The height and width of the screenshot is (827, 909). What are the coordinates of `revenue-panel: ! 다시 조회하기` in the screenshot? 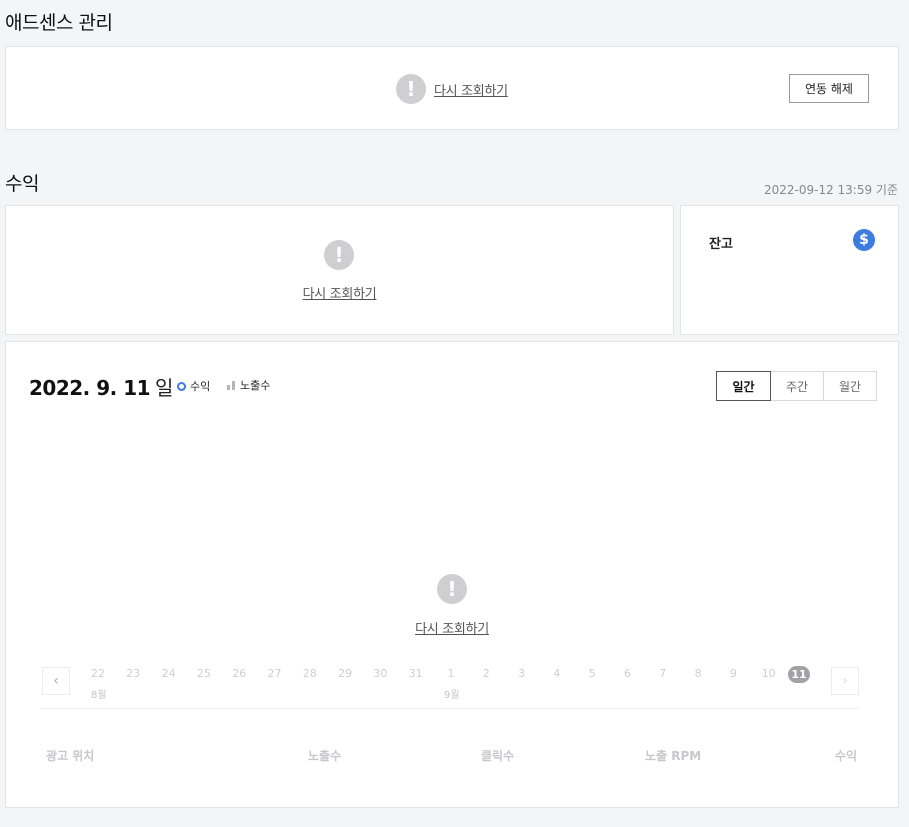 It's located at (339, 270).